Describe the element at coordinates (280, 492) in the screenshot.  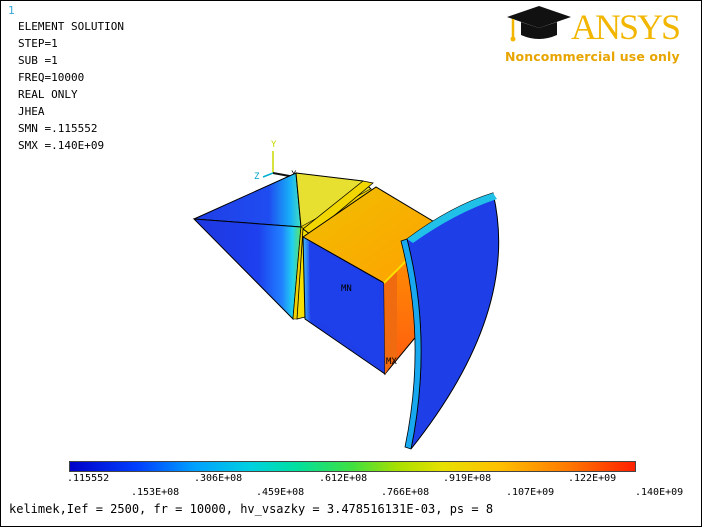
I see `legend-tick-bottom-2: .459E+08` at that location.